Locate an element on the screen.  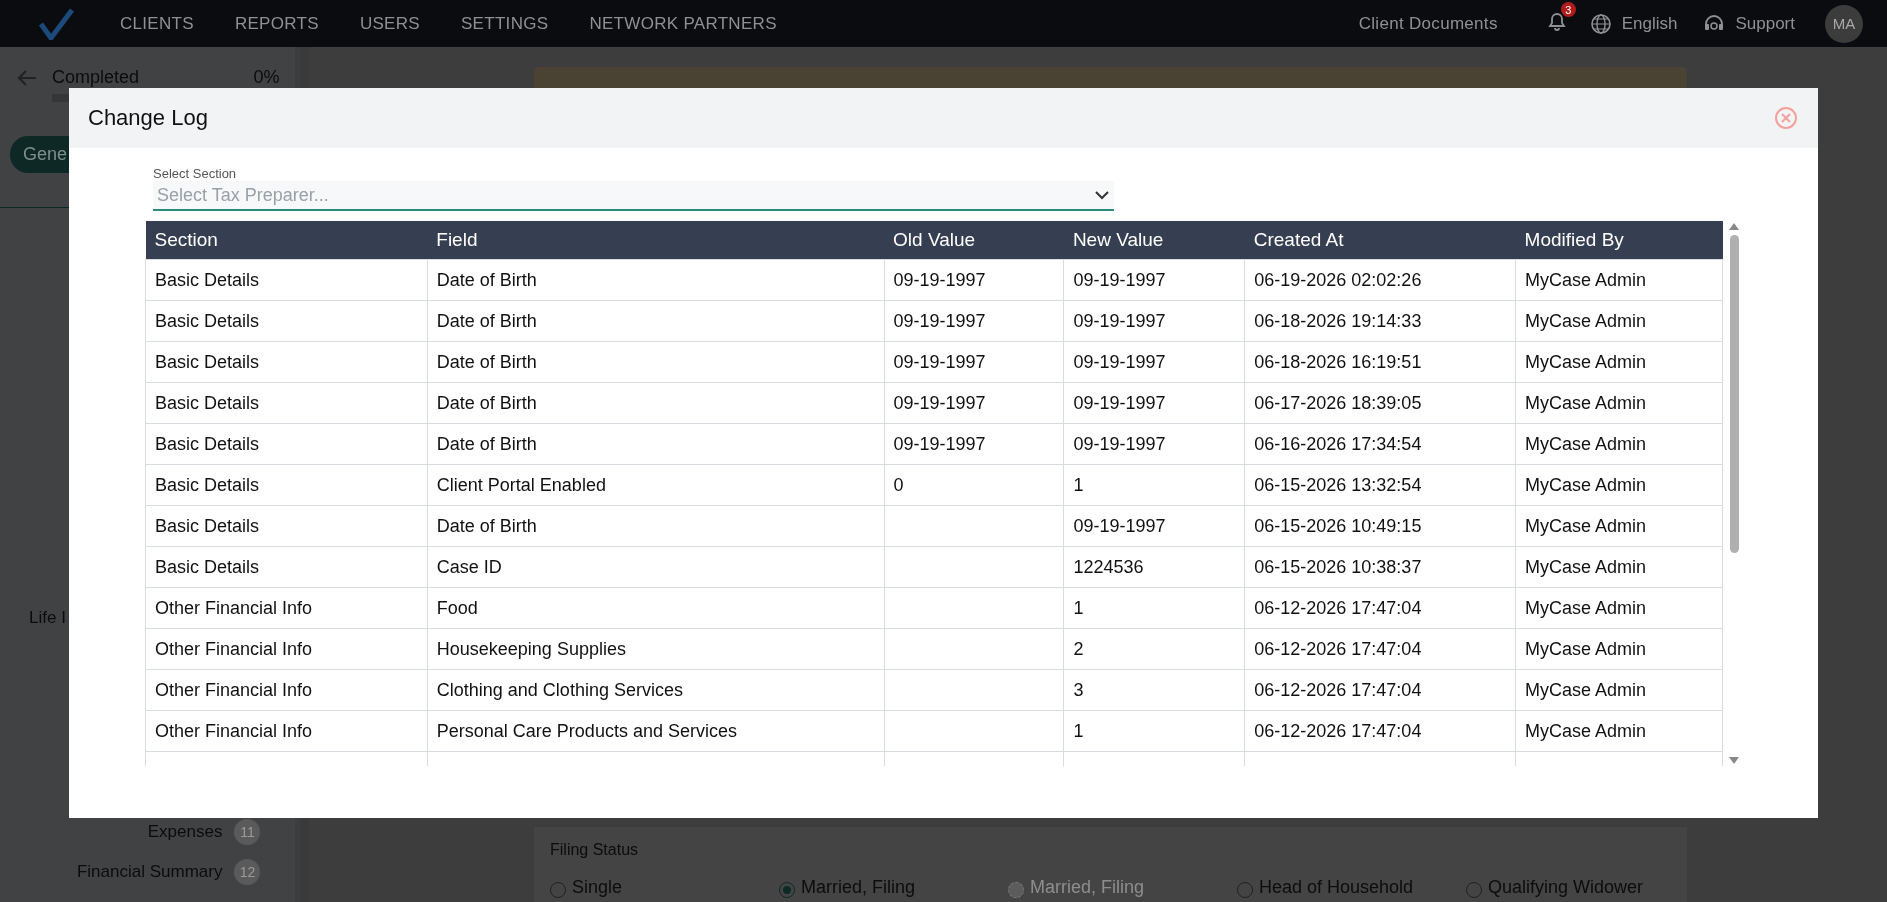
step-number: 11 is located at coordinates (247, 832).